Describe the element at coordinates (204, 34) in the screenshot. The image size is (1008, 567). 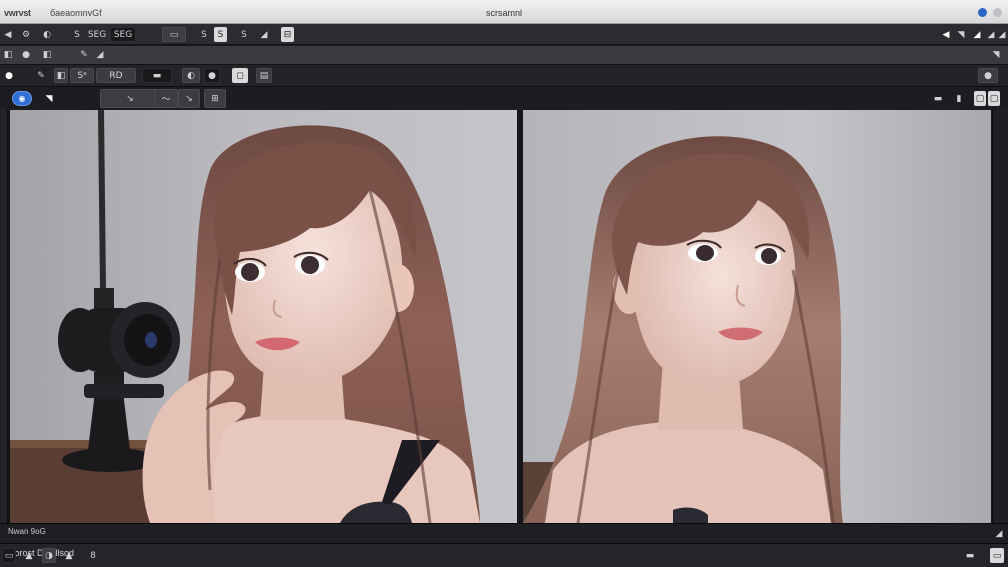
I see `tool-s2-icon: S` at that location.